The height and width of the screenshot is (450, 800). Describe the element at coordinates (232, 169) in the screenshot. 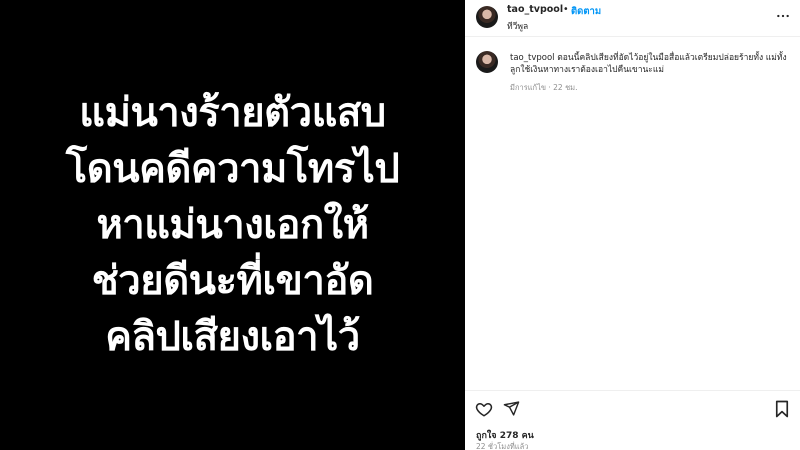

I see `post-caption-line: โดนคดีความโทรไป` at that location.